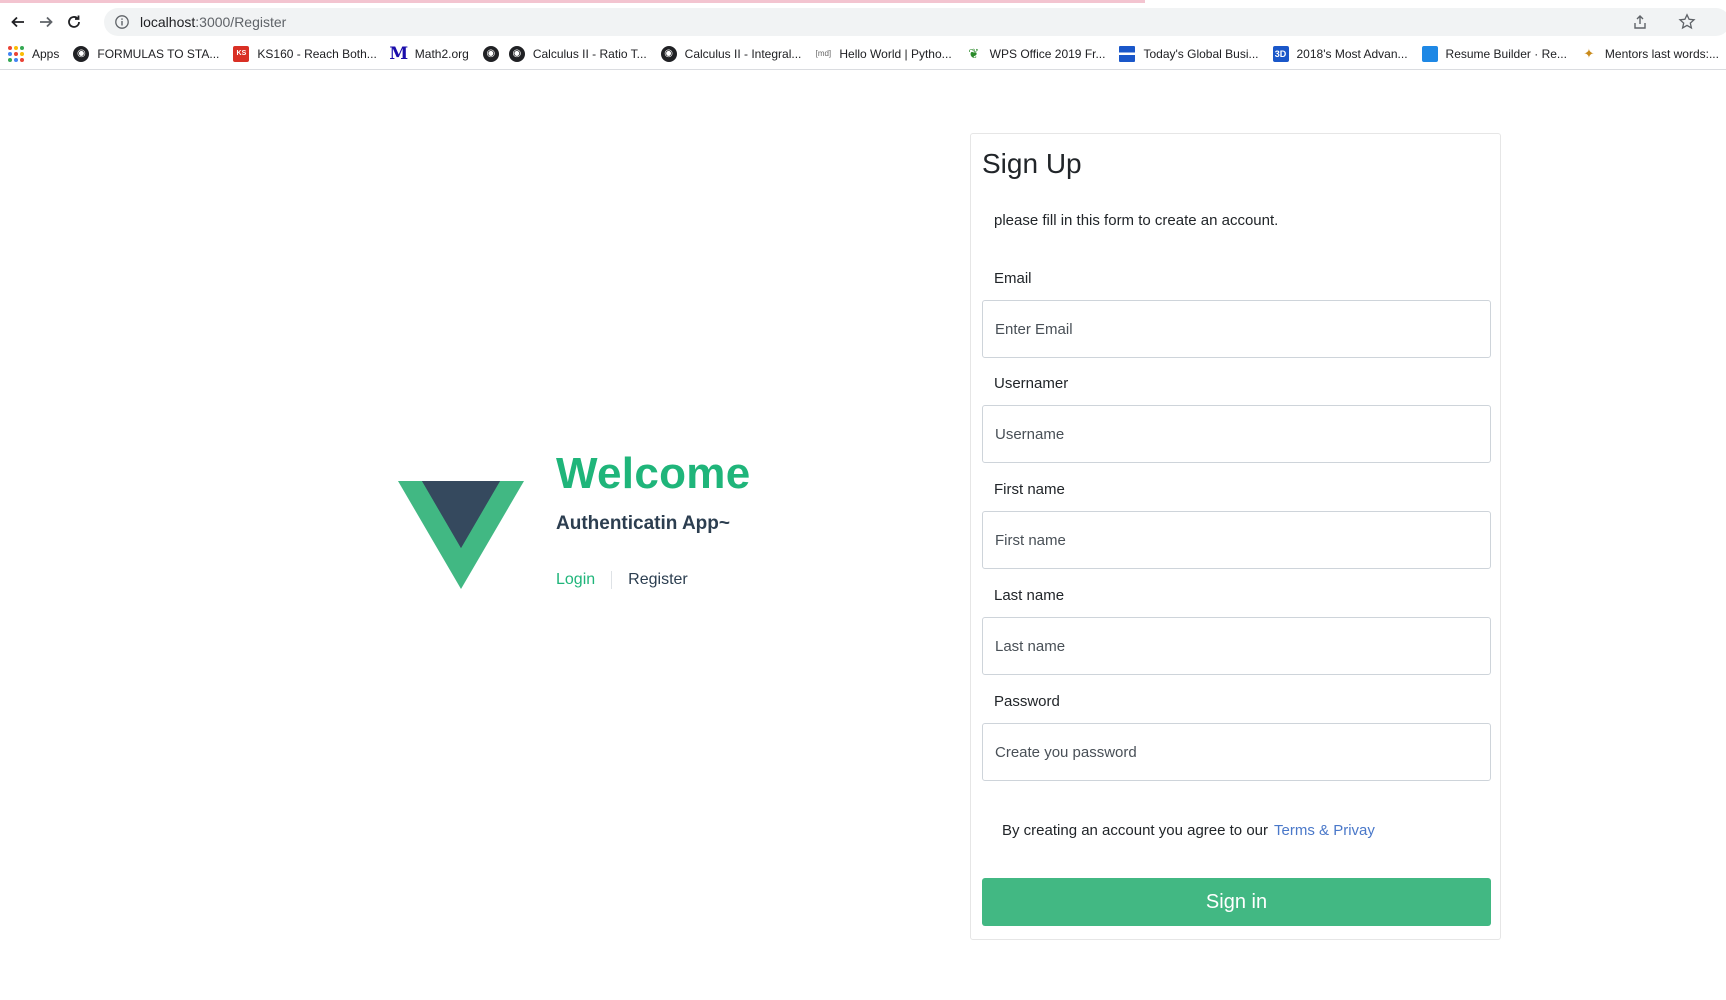 This screenshot has height=1000, width=1726. What do you see at coordinates (1029, 489) in the screenshot?
I see `firstname-label: First name` at bounding box center [1029, 489].